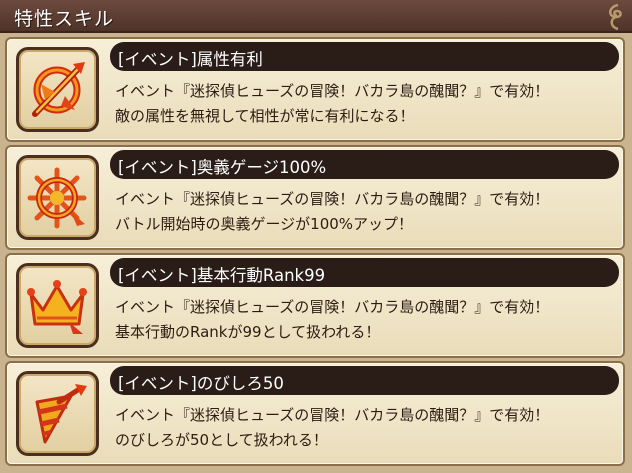 The width and height of the screenshot is (632, 473). Describe the element at coordinates (364, 56) in the screenshot. I see `skill-title-bar: [イベント]属性有利` at that location.